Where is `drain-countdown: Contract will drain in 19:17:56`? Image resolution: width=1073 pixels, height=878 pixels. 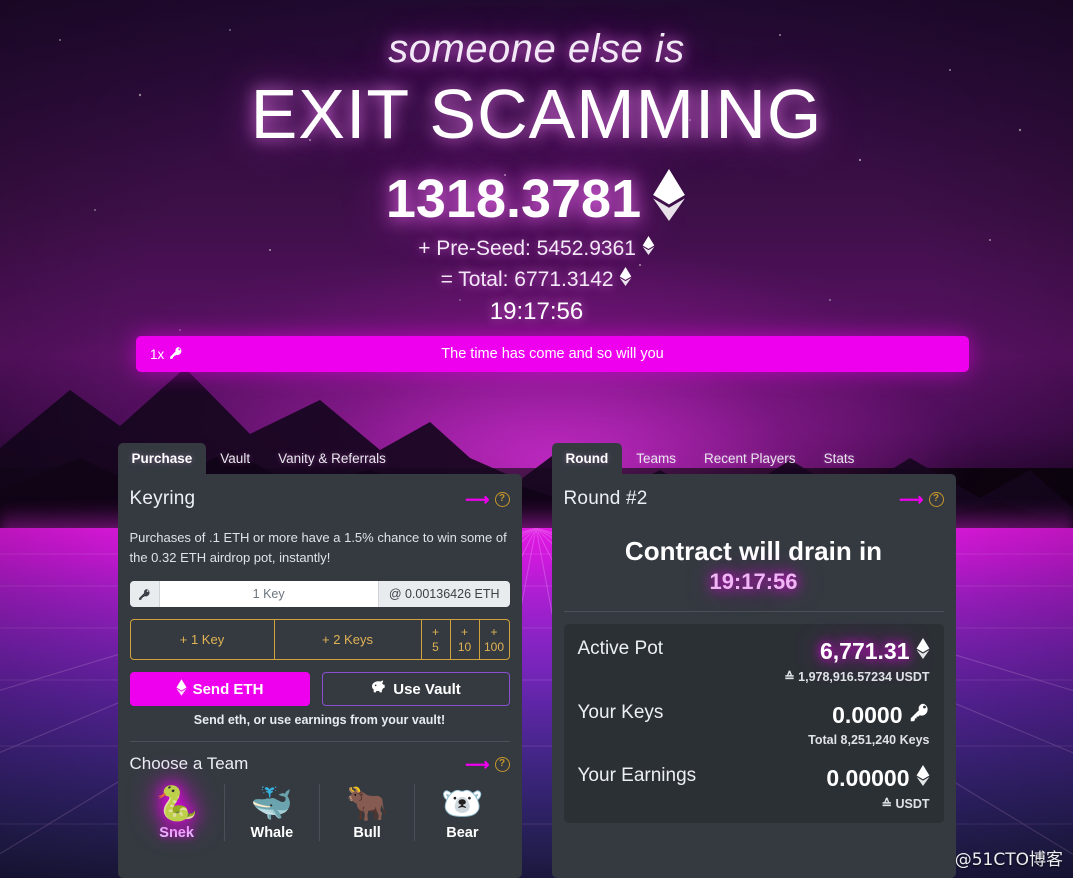
drain-countdown: Contract will drain in 19:17:56 is located at coordinates (754, 565).